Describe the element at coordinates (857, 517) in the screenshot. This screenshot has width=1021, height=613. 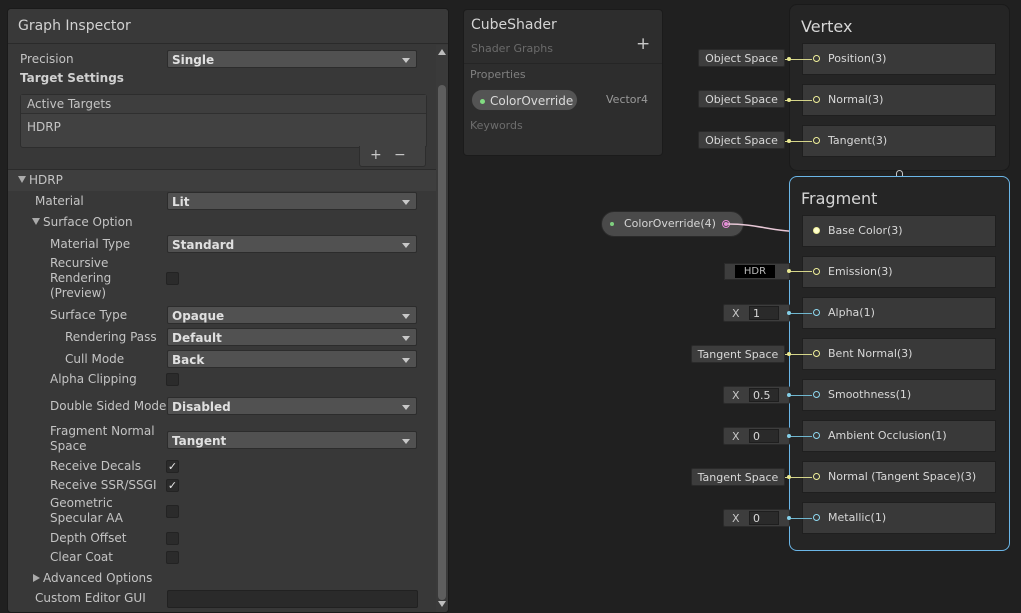
I see `block-label: Metallic(1)` at that location.